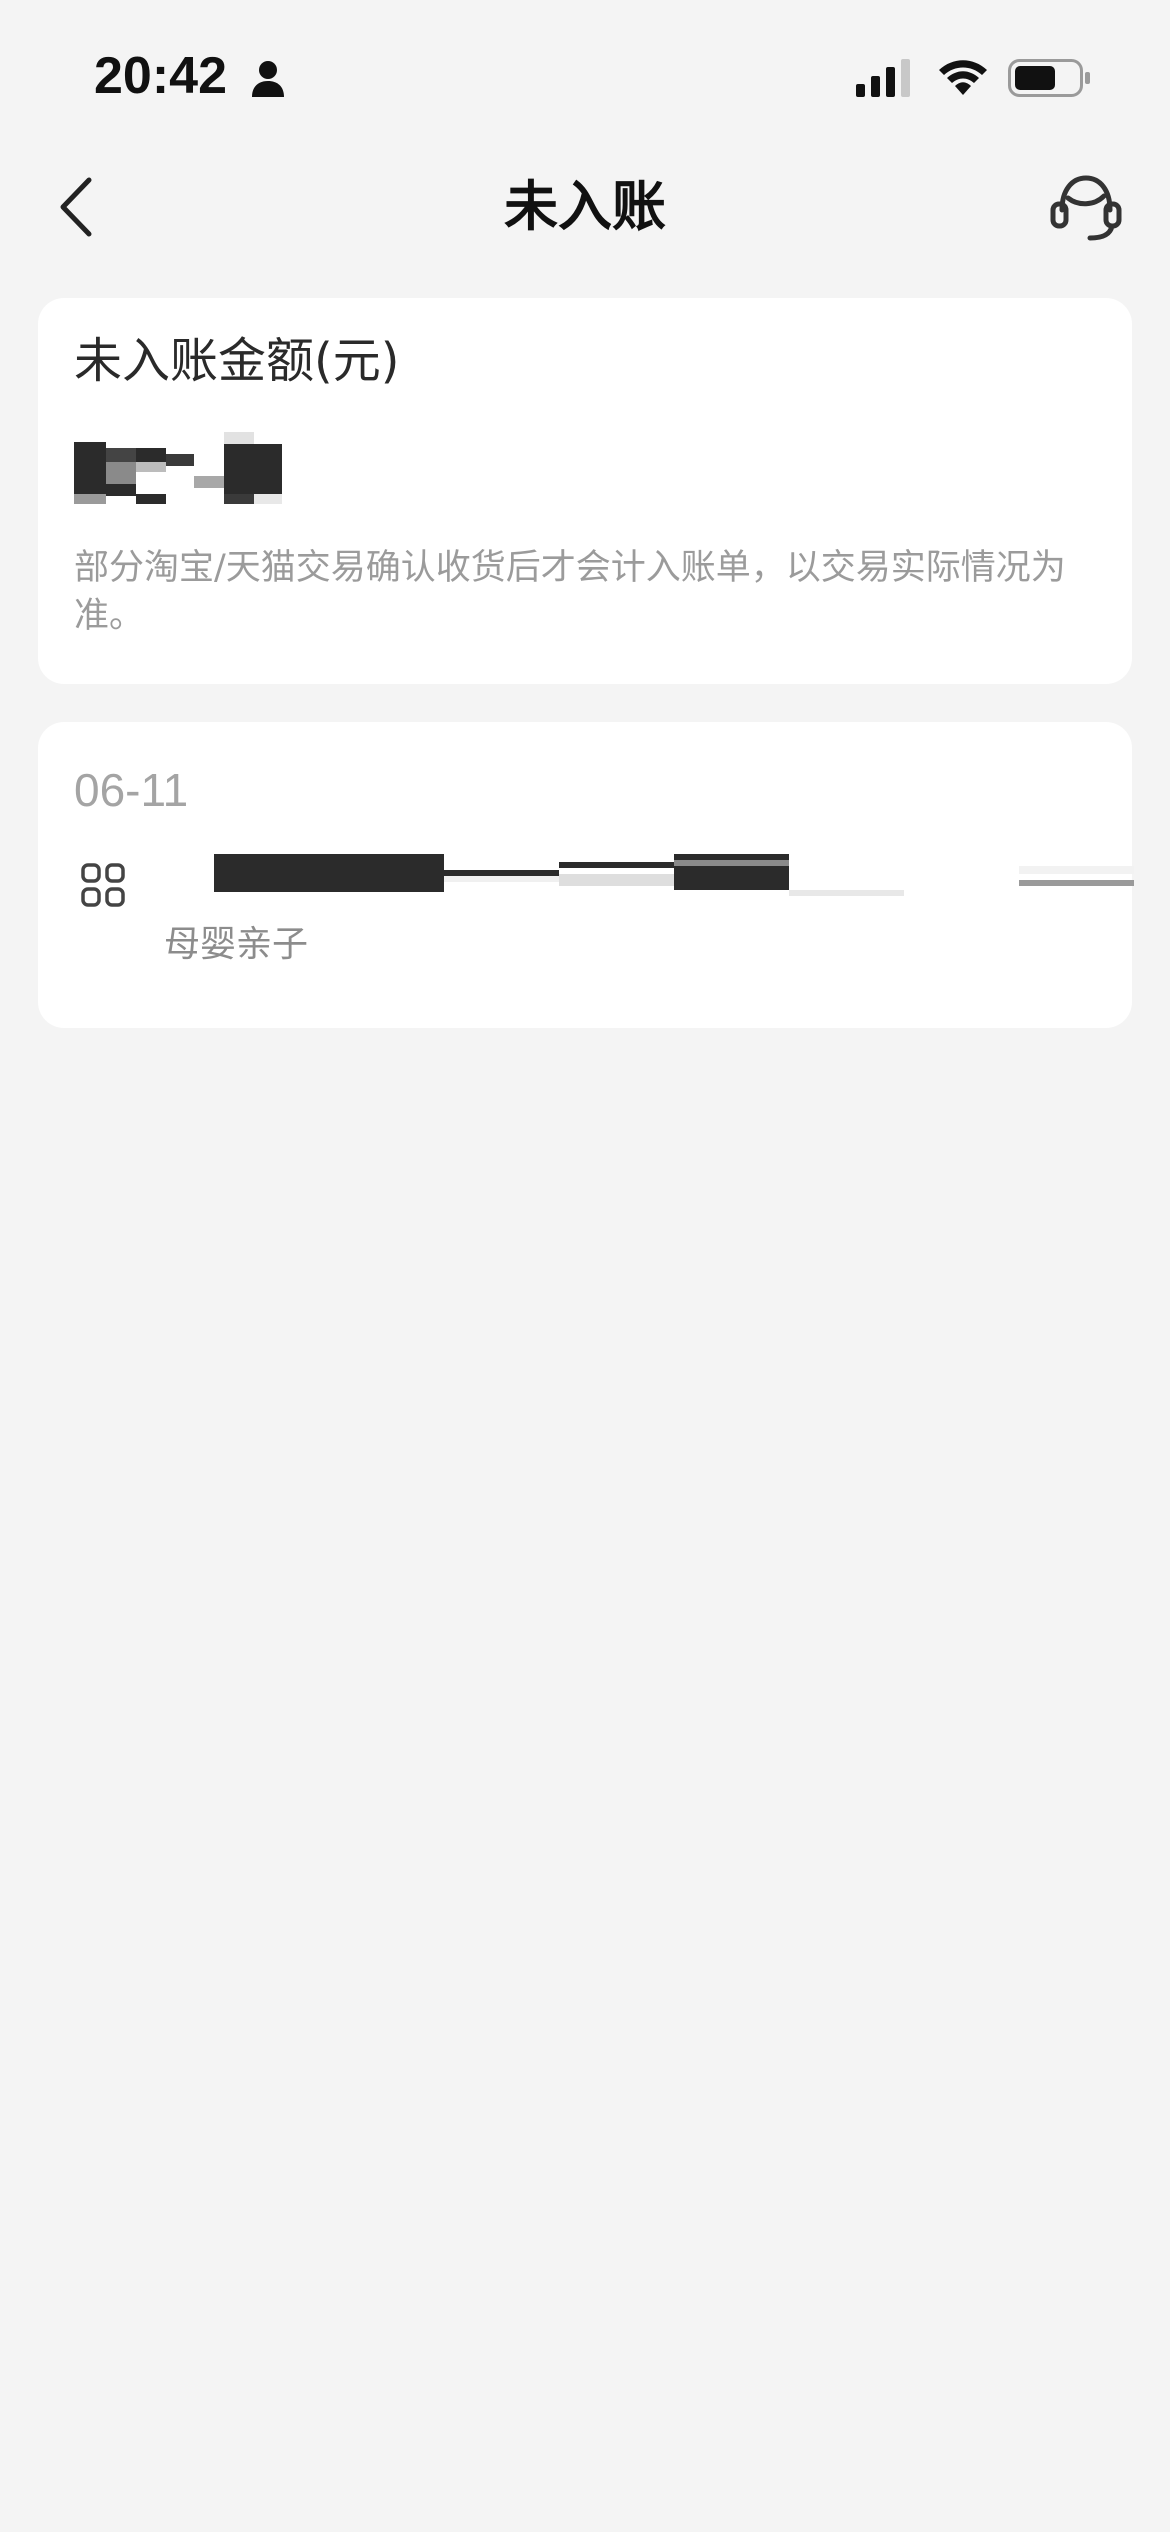  Describe the element at coordinates (585, 491) in the screenshot. I see `unrecorded-summary-card: 未入账金额(元) 部分淘宝/天猫交易确认收货后才会计入账单，以交易实际情况为准。` at that location.